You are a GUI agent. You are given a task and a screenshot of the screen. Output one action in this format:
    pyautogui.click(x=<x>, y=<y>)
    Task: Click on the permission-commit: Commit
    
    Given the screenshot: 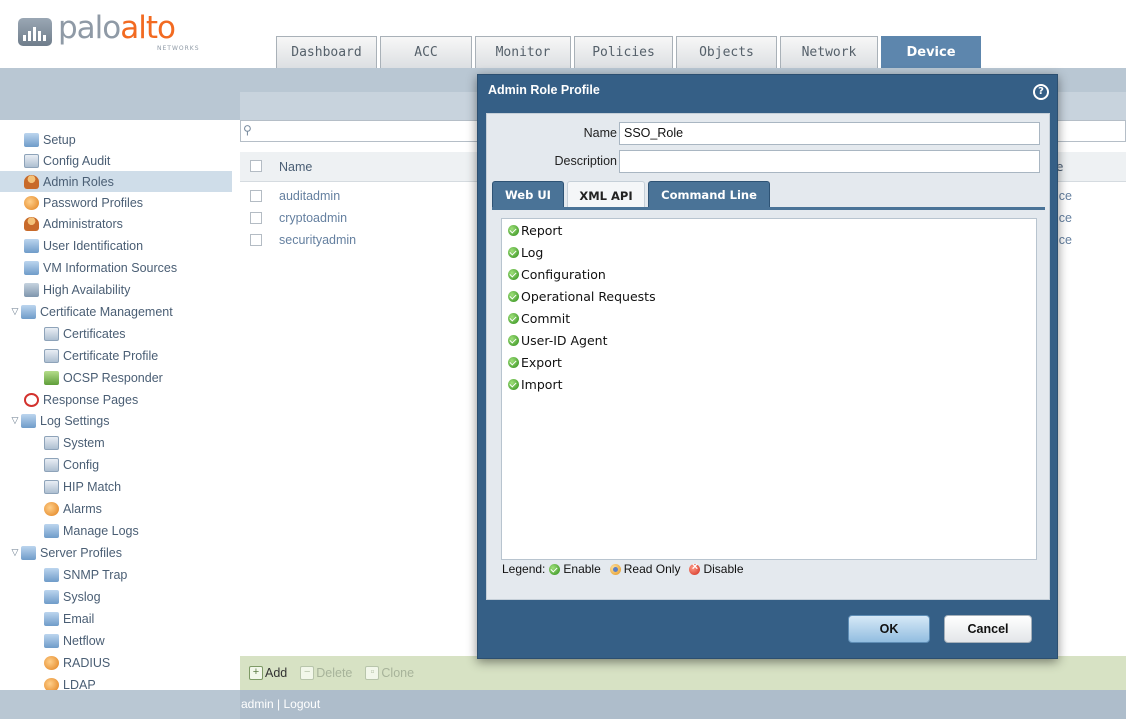 What is the action you would take?
    pyautogui.click(x=539, y=318)
    